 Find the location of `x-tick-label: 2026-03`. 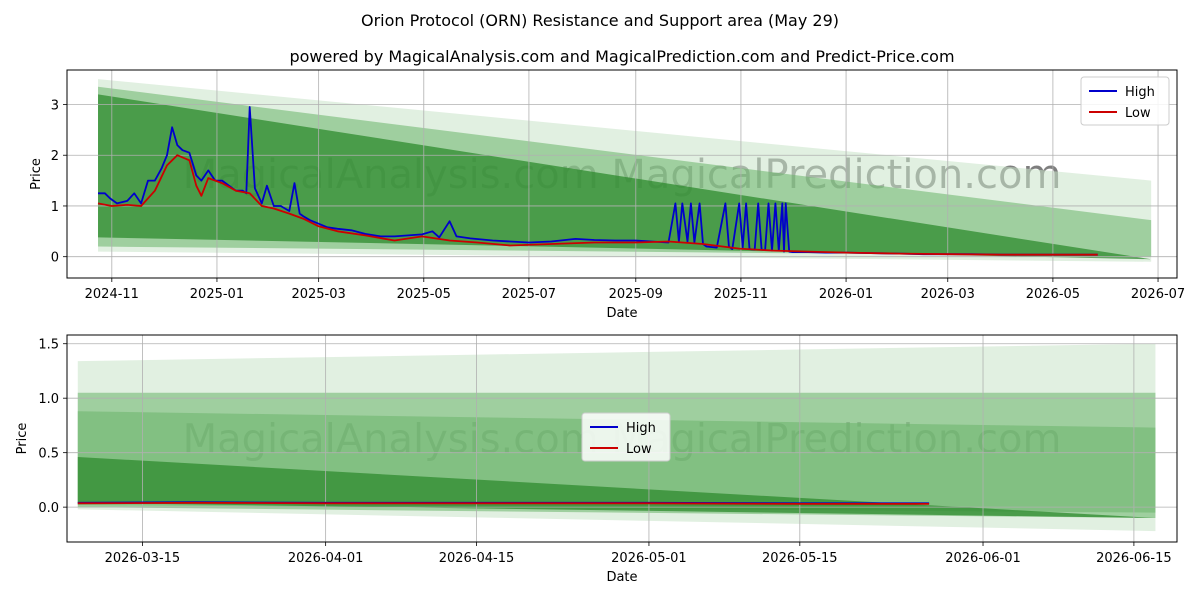

x-tick-label: 2026-03 is located at coordinates (948, 294).